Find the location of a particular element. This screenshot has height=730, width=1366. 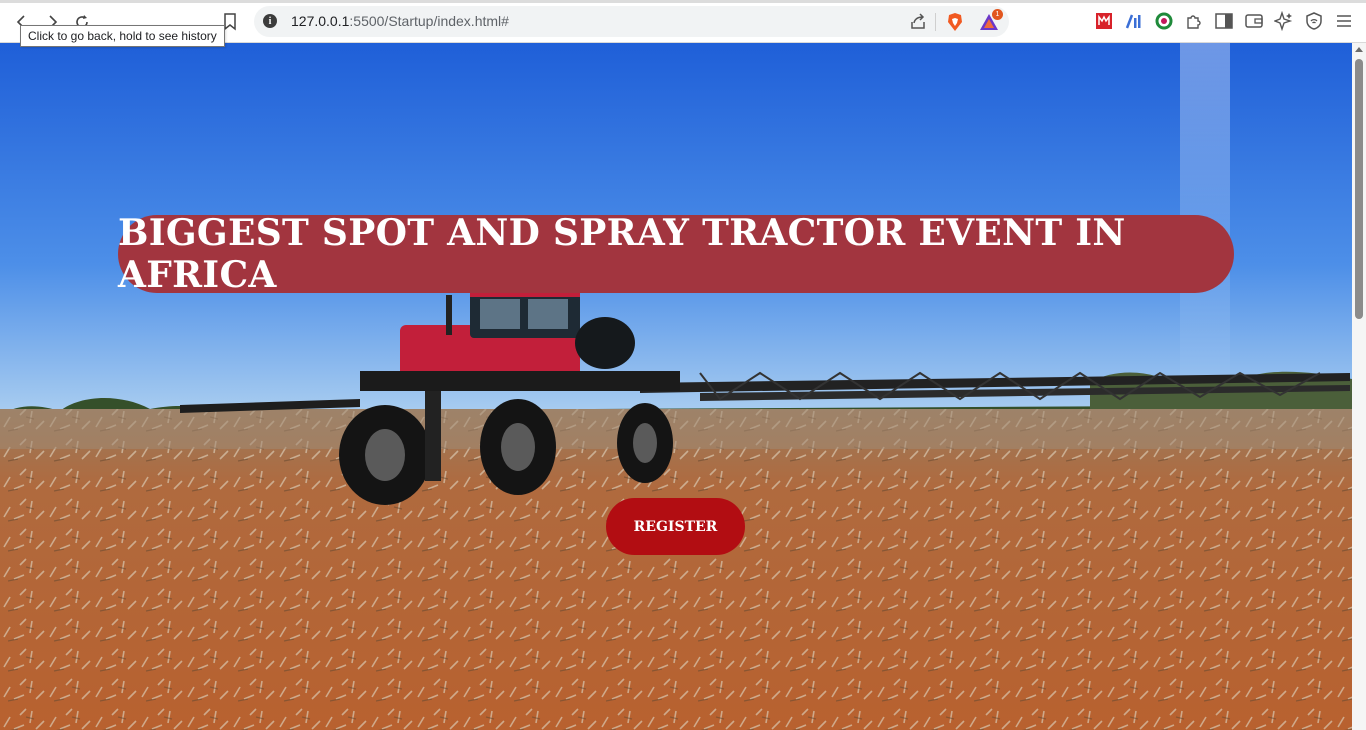

bookmark-icon is located at coordinates (230, 22).